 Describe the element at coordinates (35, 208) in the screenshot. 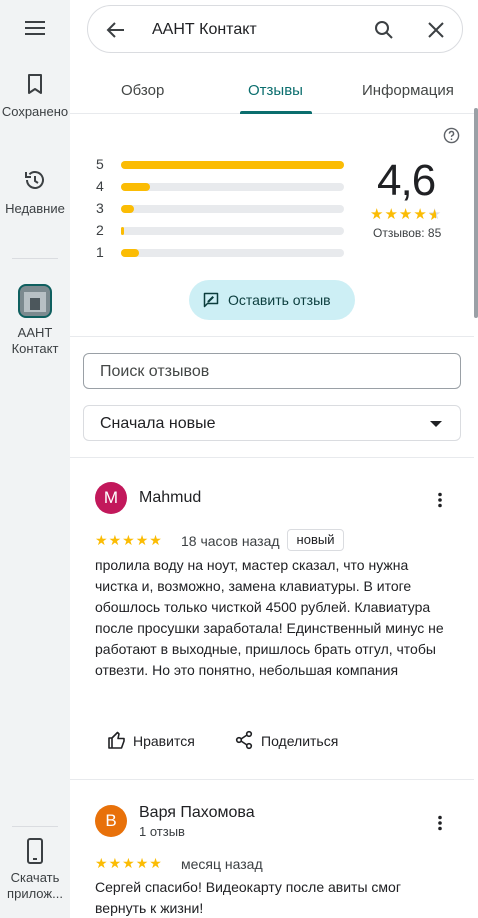

I see `recent-label: Недавние` at that location.